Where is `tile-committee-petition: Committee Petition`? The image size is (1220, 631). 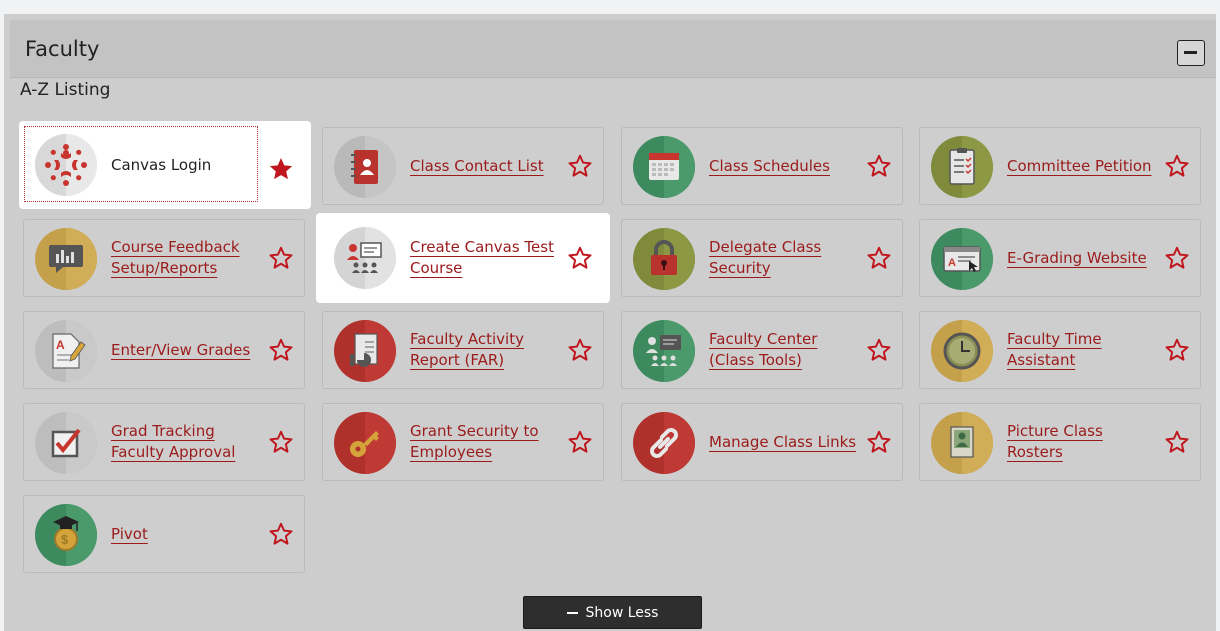 tile-committee-petition: Committee Petition is located at coordinates (1060, 166).